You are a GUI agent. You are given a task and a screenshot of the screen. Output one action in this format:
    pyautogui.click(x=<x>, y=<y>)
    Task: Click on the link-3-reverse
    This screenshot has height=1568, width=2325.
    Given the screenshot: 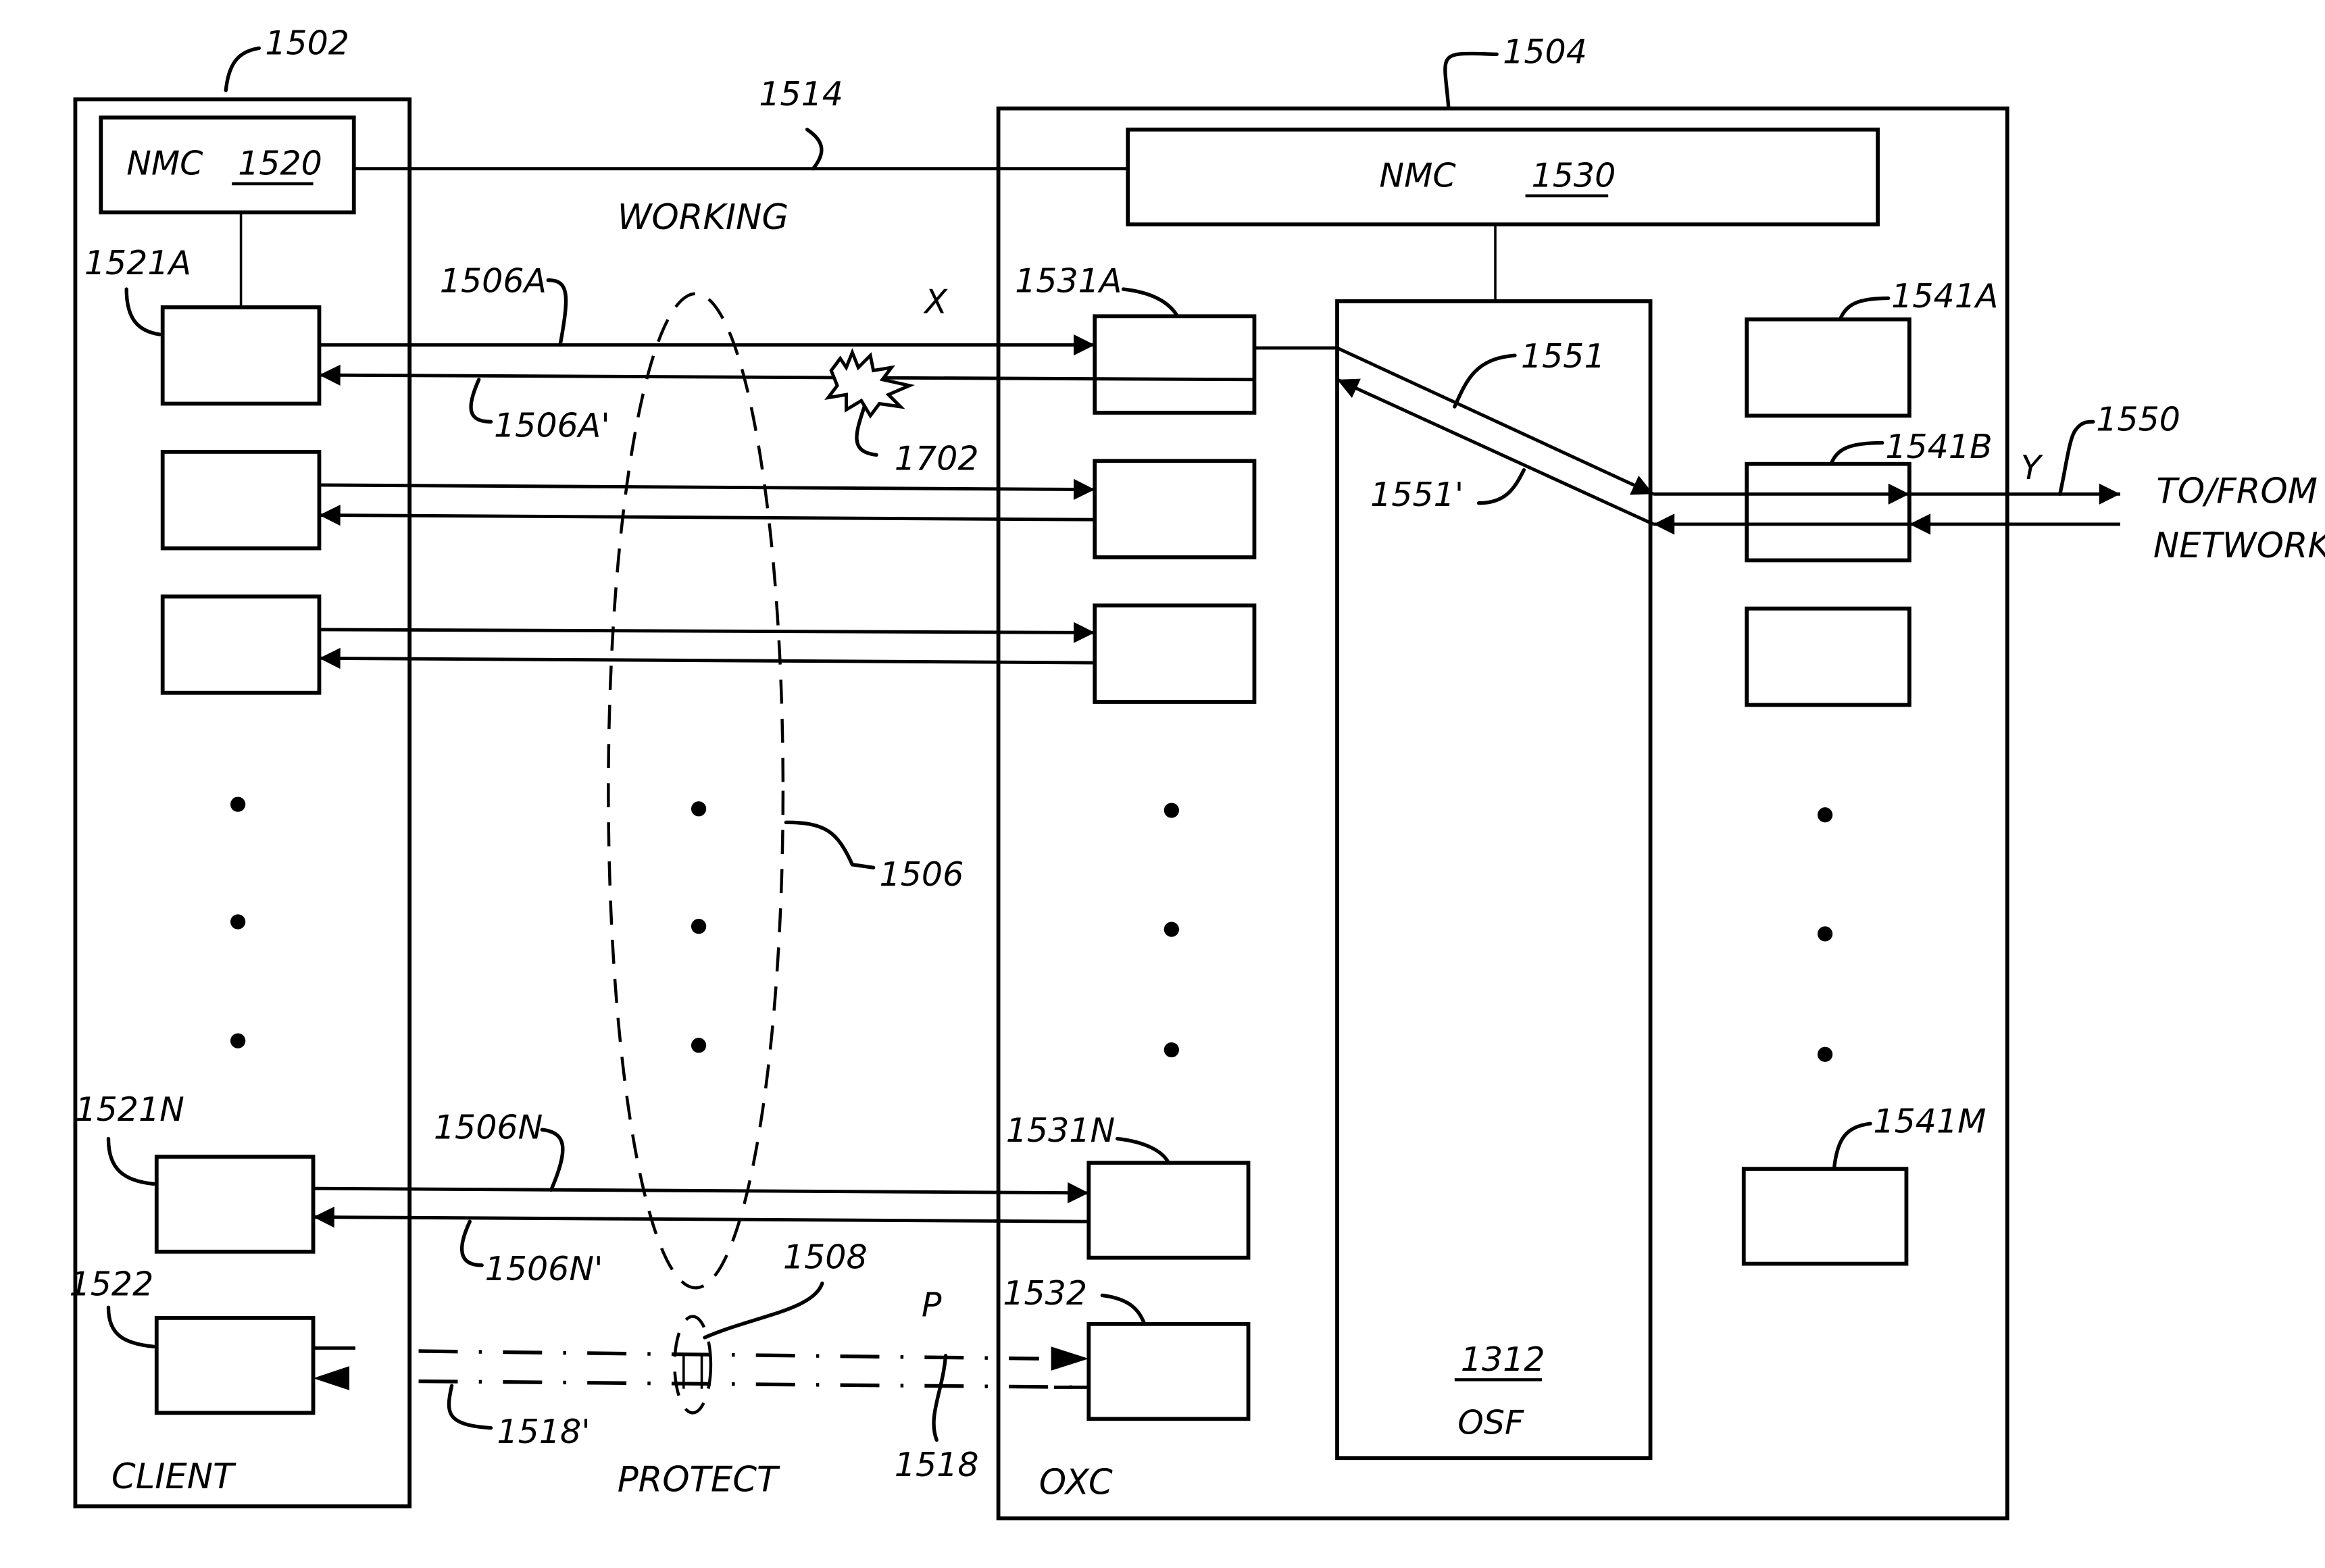 What is the action you would take?
    pyautogui.click(x=707, y=658)
    